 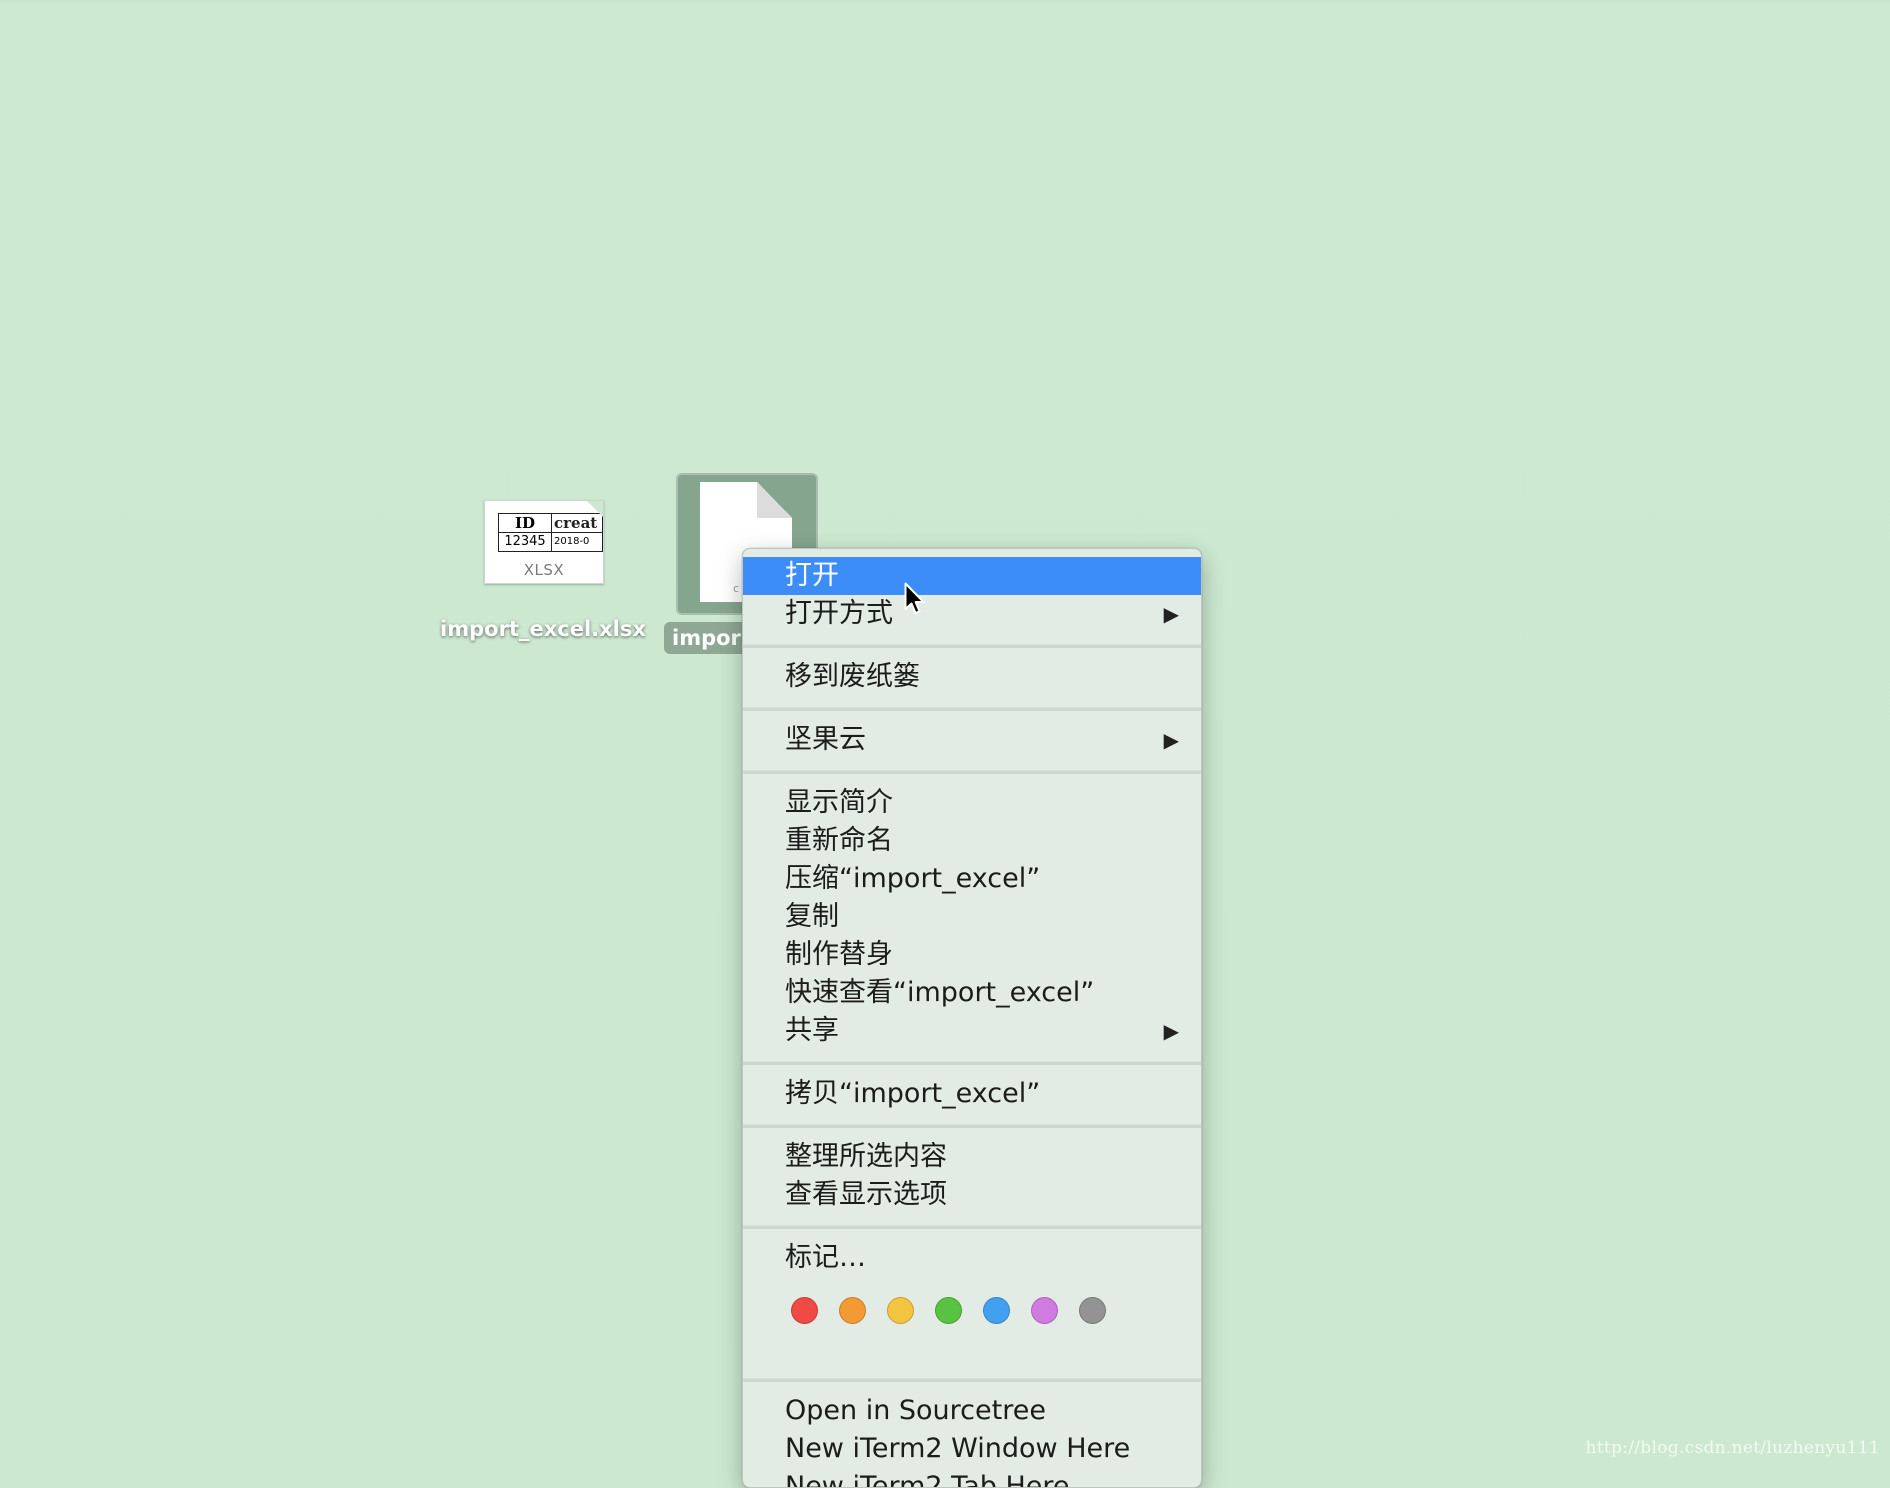 What do you see at coordinates (1092, 1310) in the screenshot?
I see `gray-tag` at bounding box center [1092, 1310].